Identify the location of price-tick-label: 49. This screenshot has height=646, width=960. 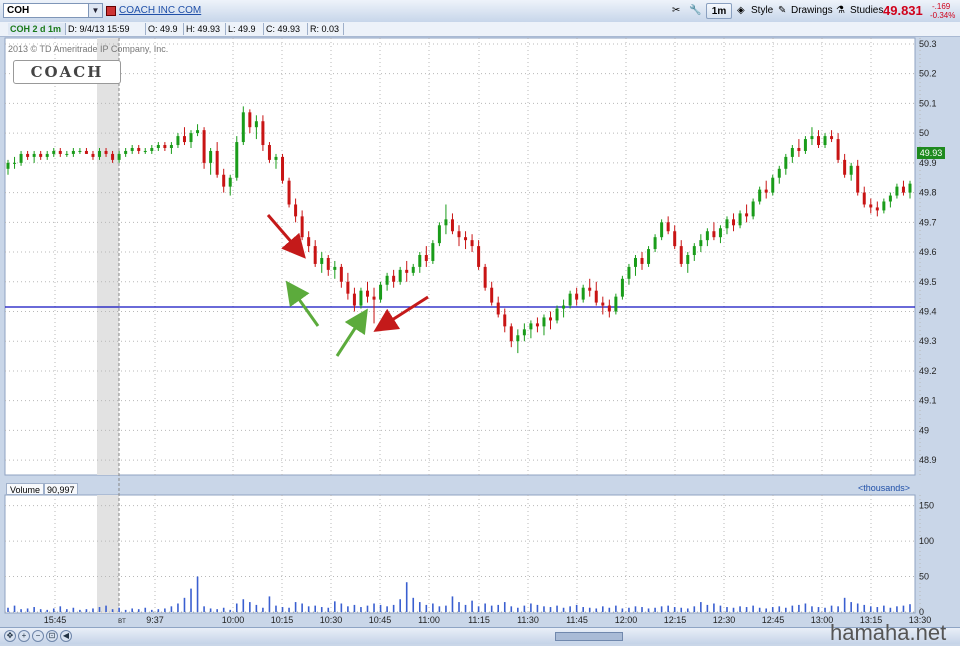
(924, 430).